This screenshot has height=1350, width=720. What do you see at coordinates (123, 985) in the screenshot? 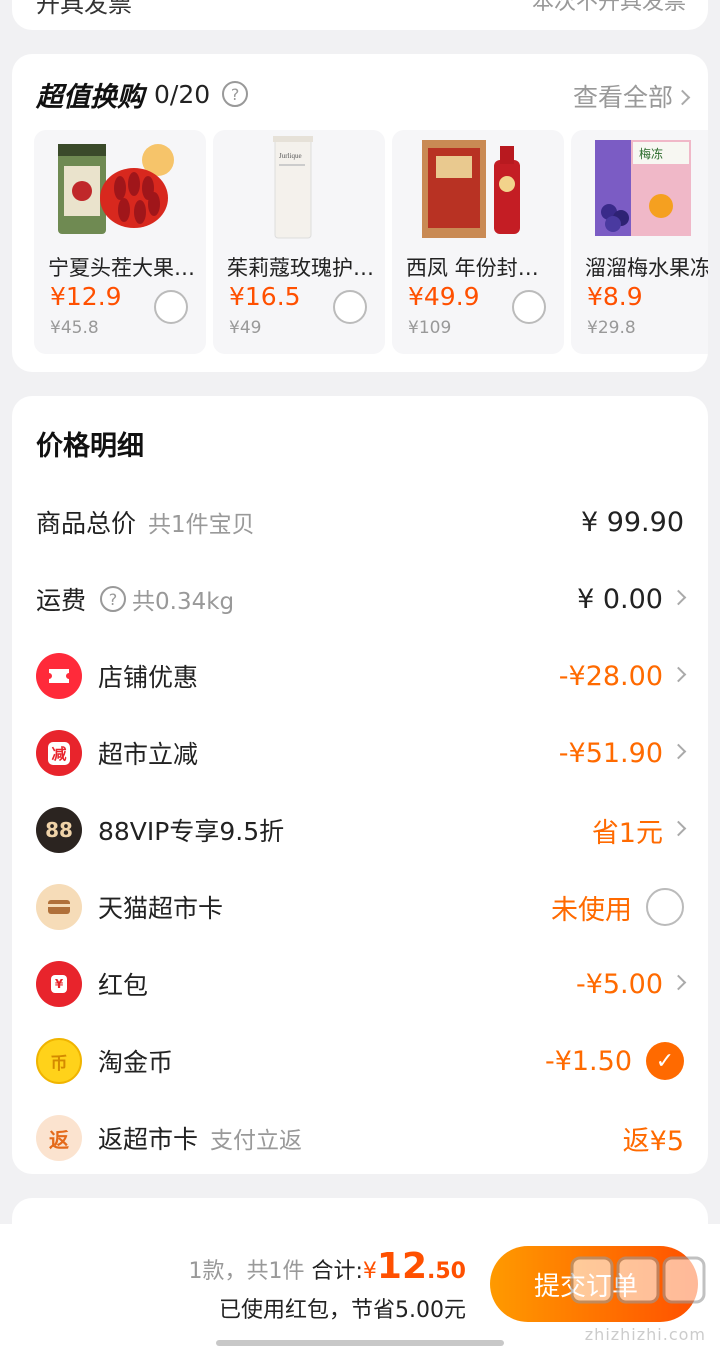
I see `row-label: 红包` at bounding box center [123, 985].